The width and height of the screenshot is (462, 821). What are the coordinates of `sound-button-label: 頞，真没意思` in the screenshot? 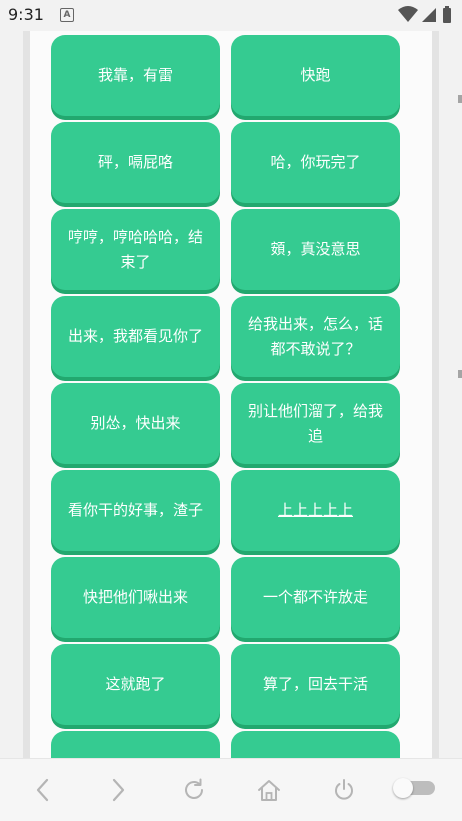 It's located at (315, 249).